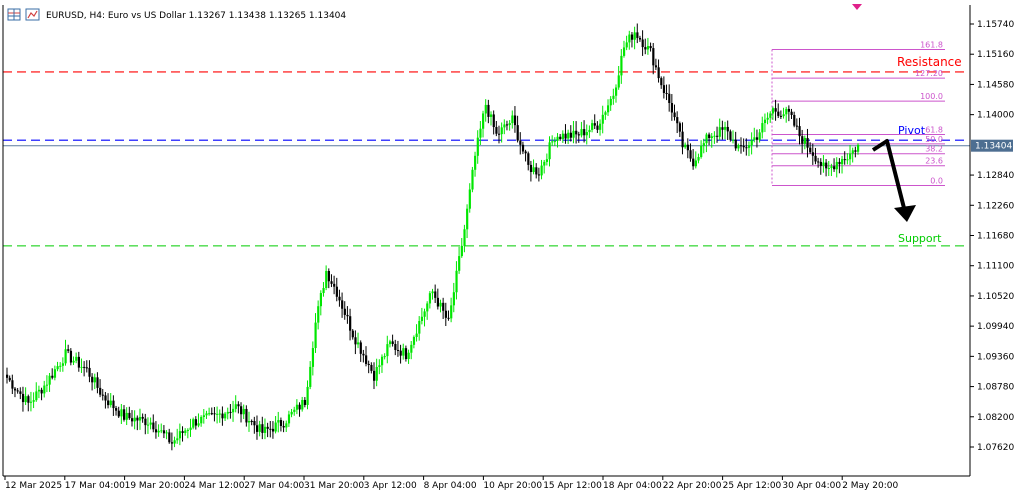 This screenshot has height=497, width=1024. Describe the element at coordinates (995, 267) in the screenshot. I see `y-tick-label: 1.11100` at that location.